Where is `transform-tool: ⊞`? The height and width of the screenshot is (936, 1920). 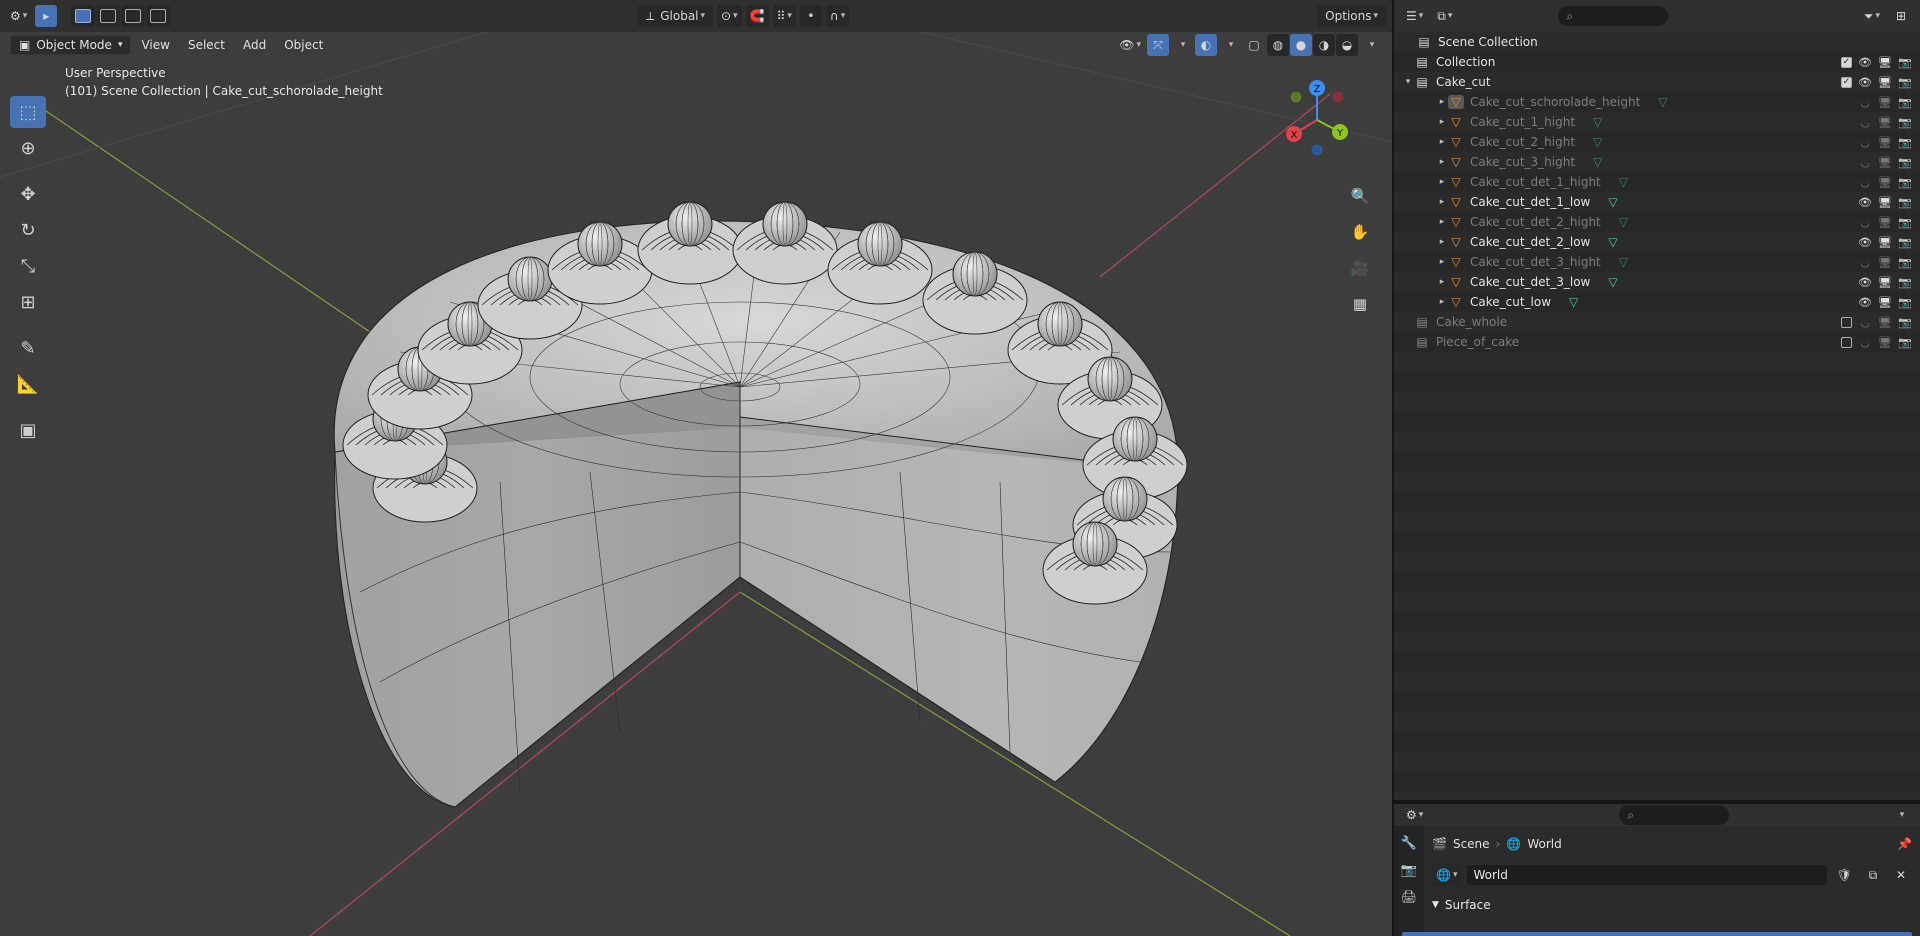 transform-tool: ⊞ is located at coordinates (28, 302).